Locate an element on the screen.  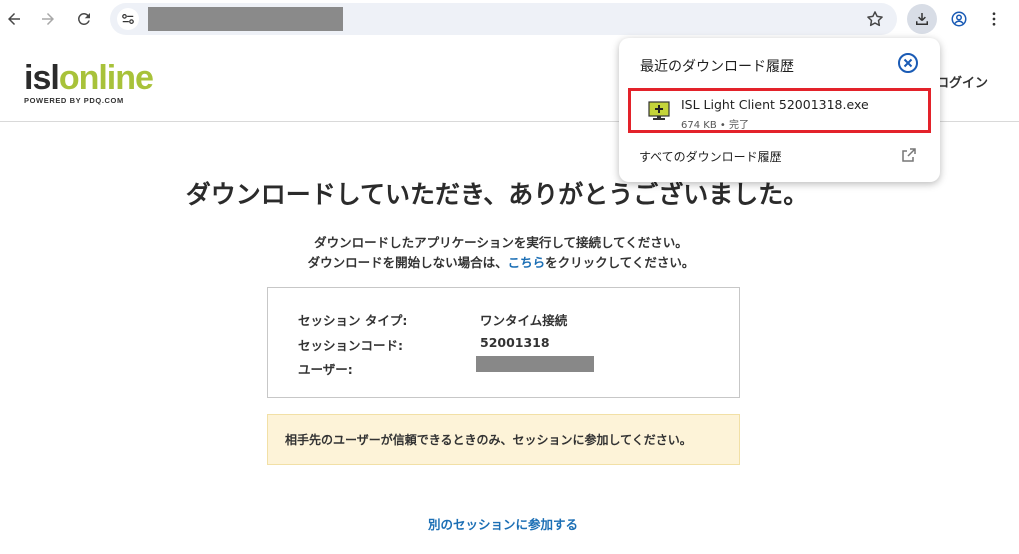
download-icon is located at coordinates (922, 19).